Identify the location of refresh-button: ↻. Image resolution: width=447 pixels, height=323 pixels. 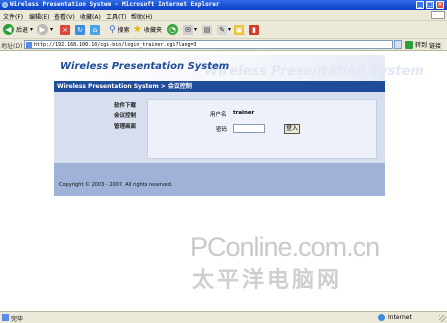
(80, 29).